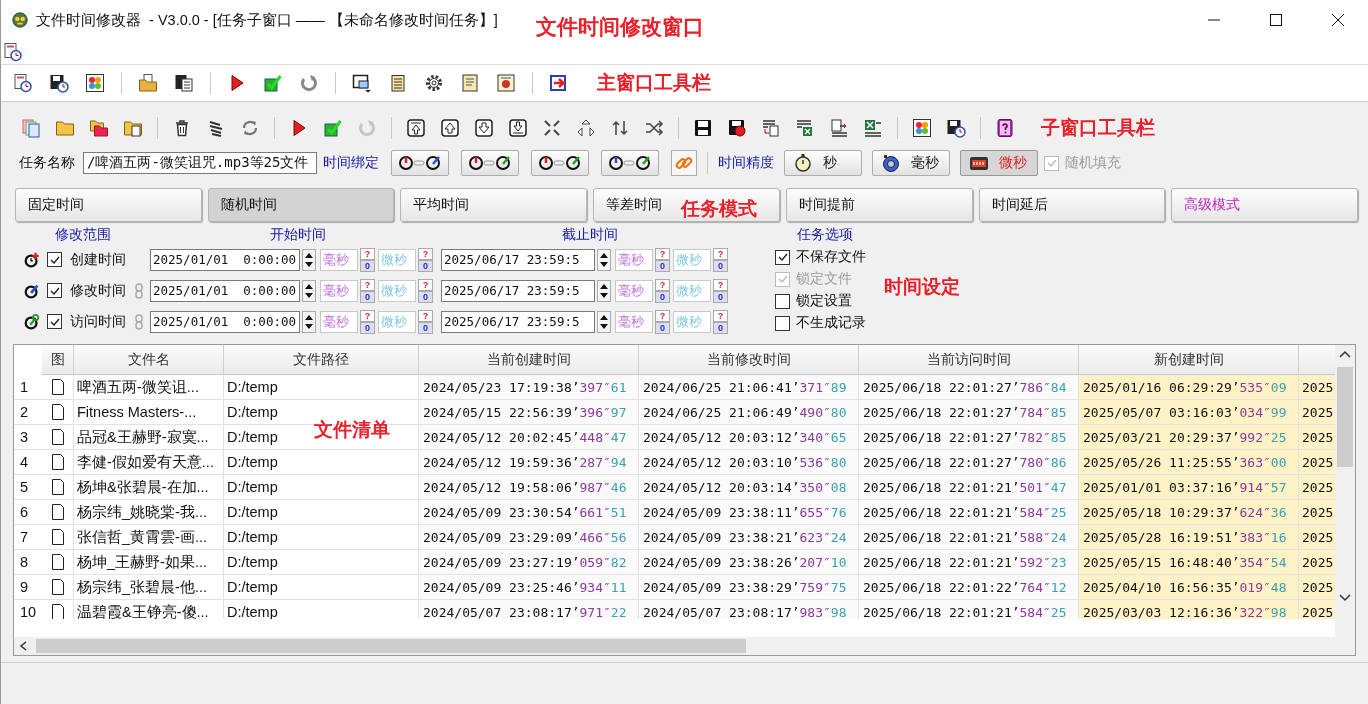 The width and height of the screenshot is (1368, 704). What do you see at coordinates (133, 128) in the screenshot?
I see `folder-document-icon` at bounding box center [133, 128].